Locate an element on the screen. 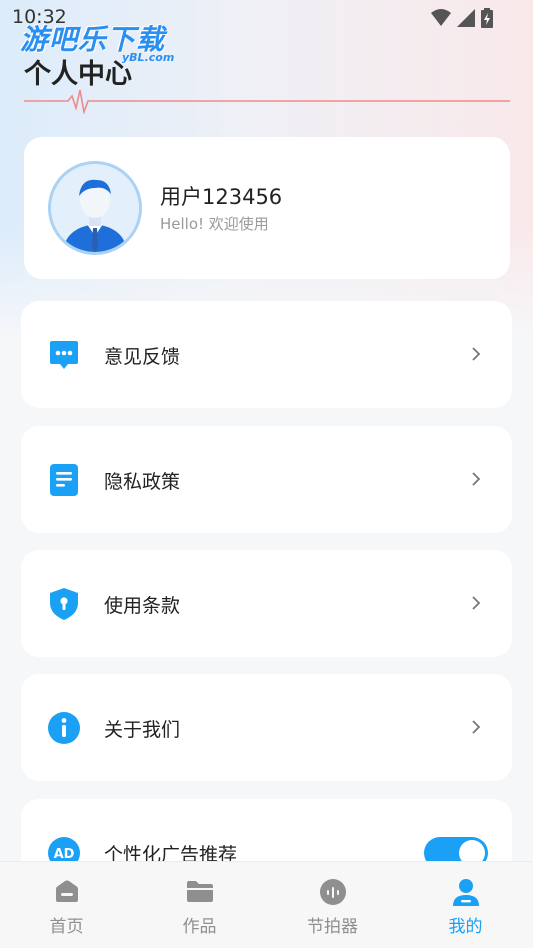 This screenshot has height=948, width=533. heartbeat-line is located at coordinates (267, 101).